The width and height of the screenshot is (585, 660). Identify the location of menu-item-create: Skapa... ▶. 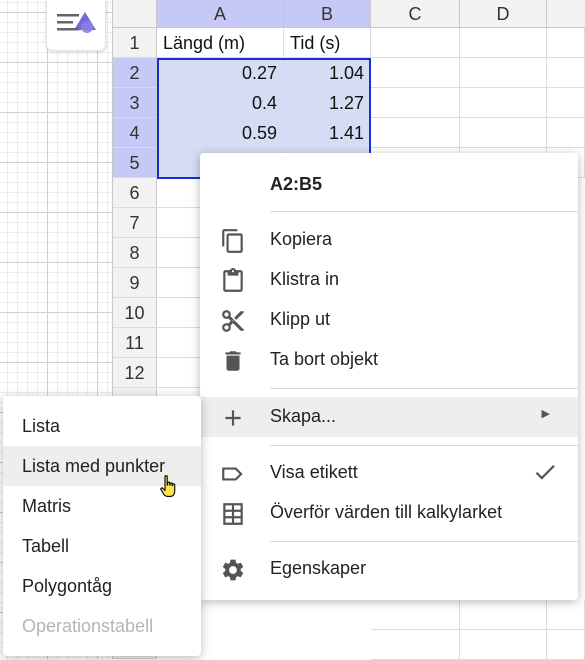
(389, 417).